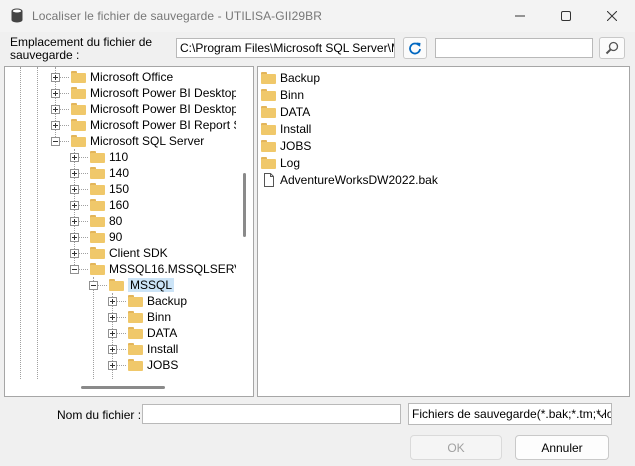  I want to click on search-button, so click(612, 48).